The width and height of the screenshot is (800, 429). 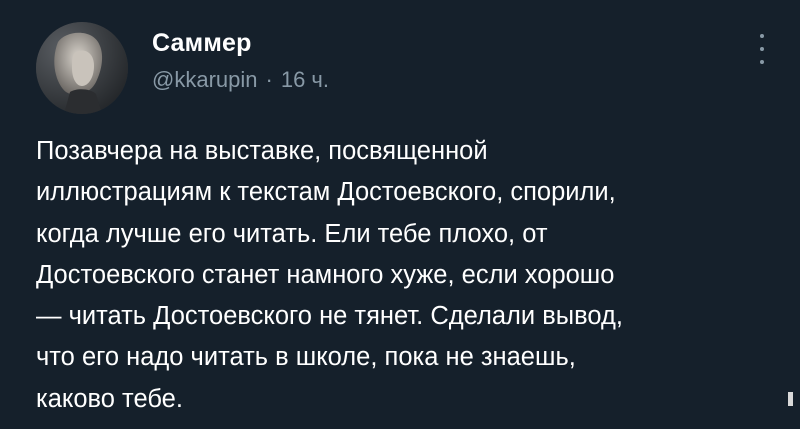 What do you see at coordinates (109, 398) in the screenshot?
I see `tweet-text-line: каково тебе.` at bounding box center [109, 398].